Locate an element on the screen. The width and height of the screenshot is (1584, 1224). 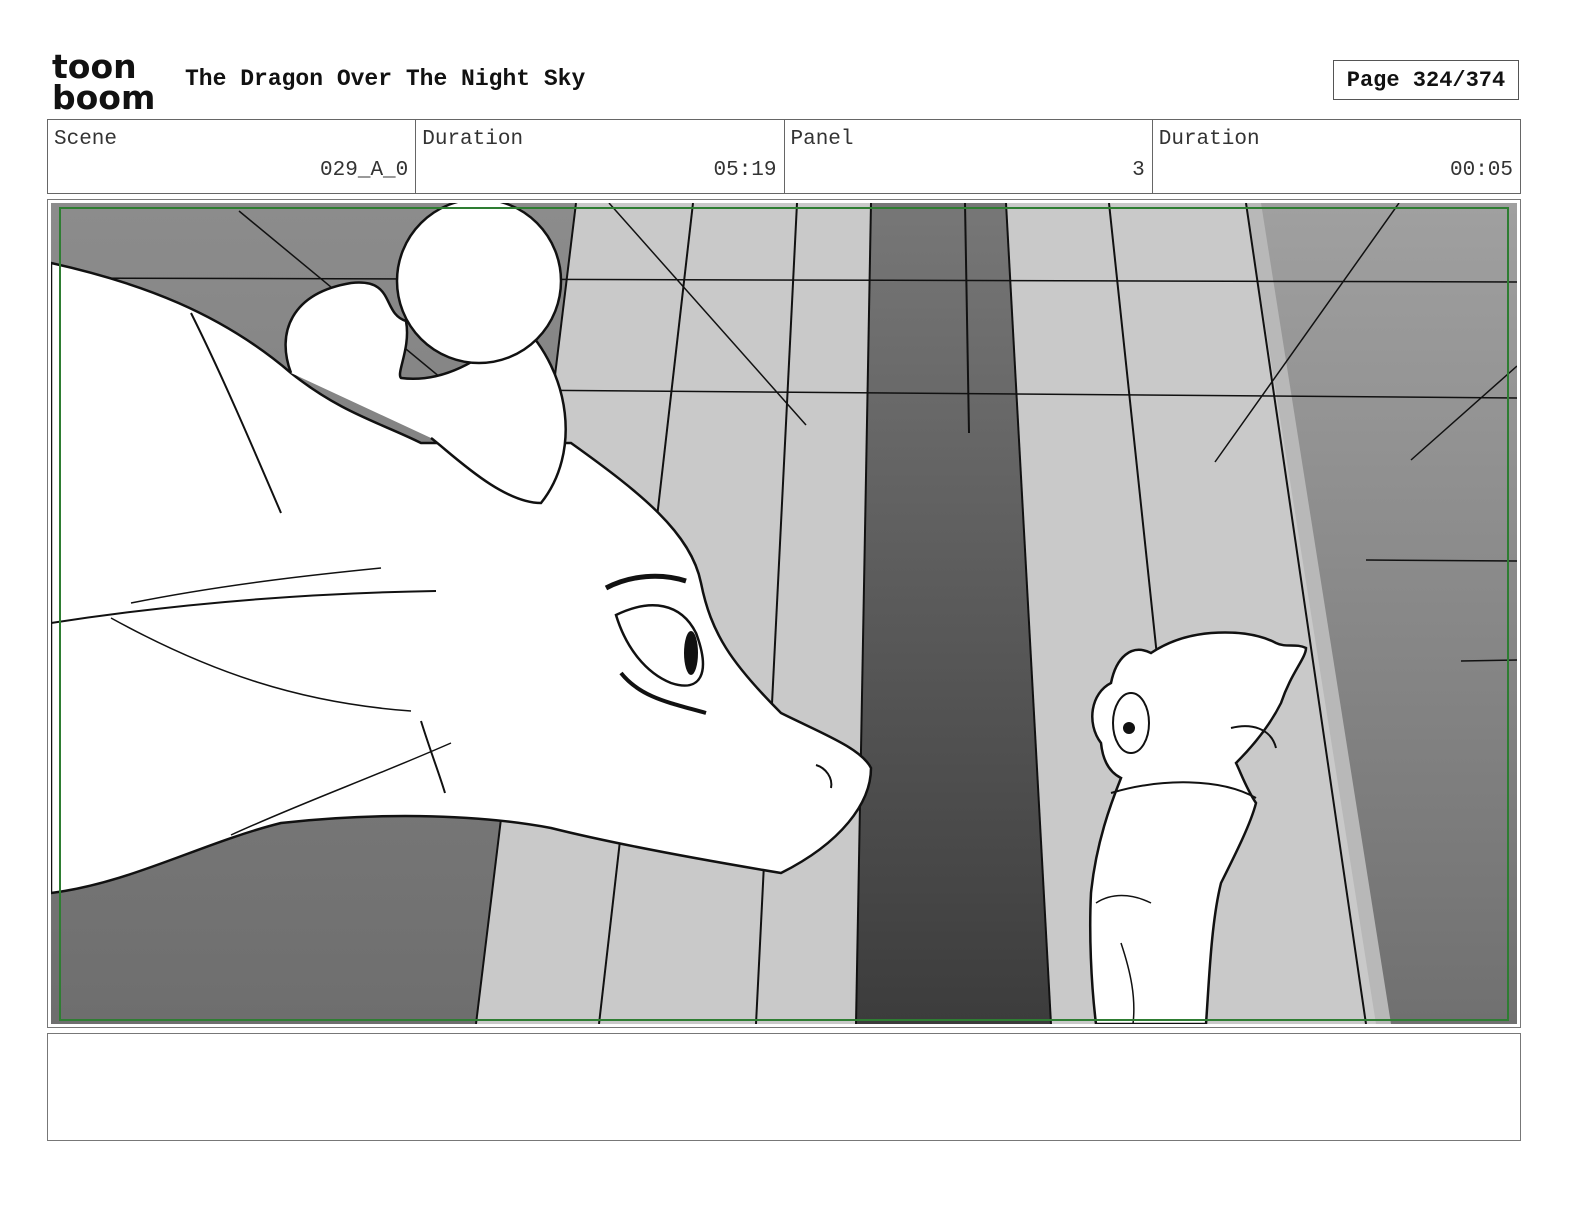
logo-line2: boom is located at coordinates (103, 95).